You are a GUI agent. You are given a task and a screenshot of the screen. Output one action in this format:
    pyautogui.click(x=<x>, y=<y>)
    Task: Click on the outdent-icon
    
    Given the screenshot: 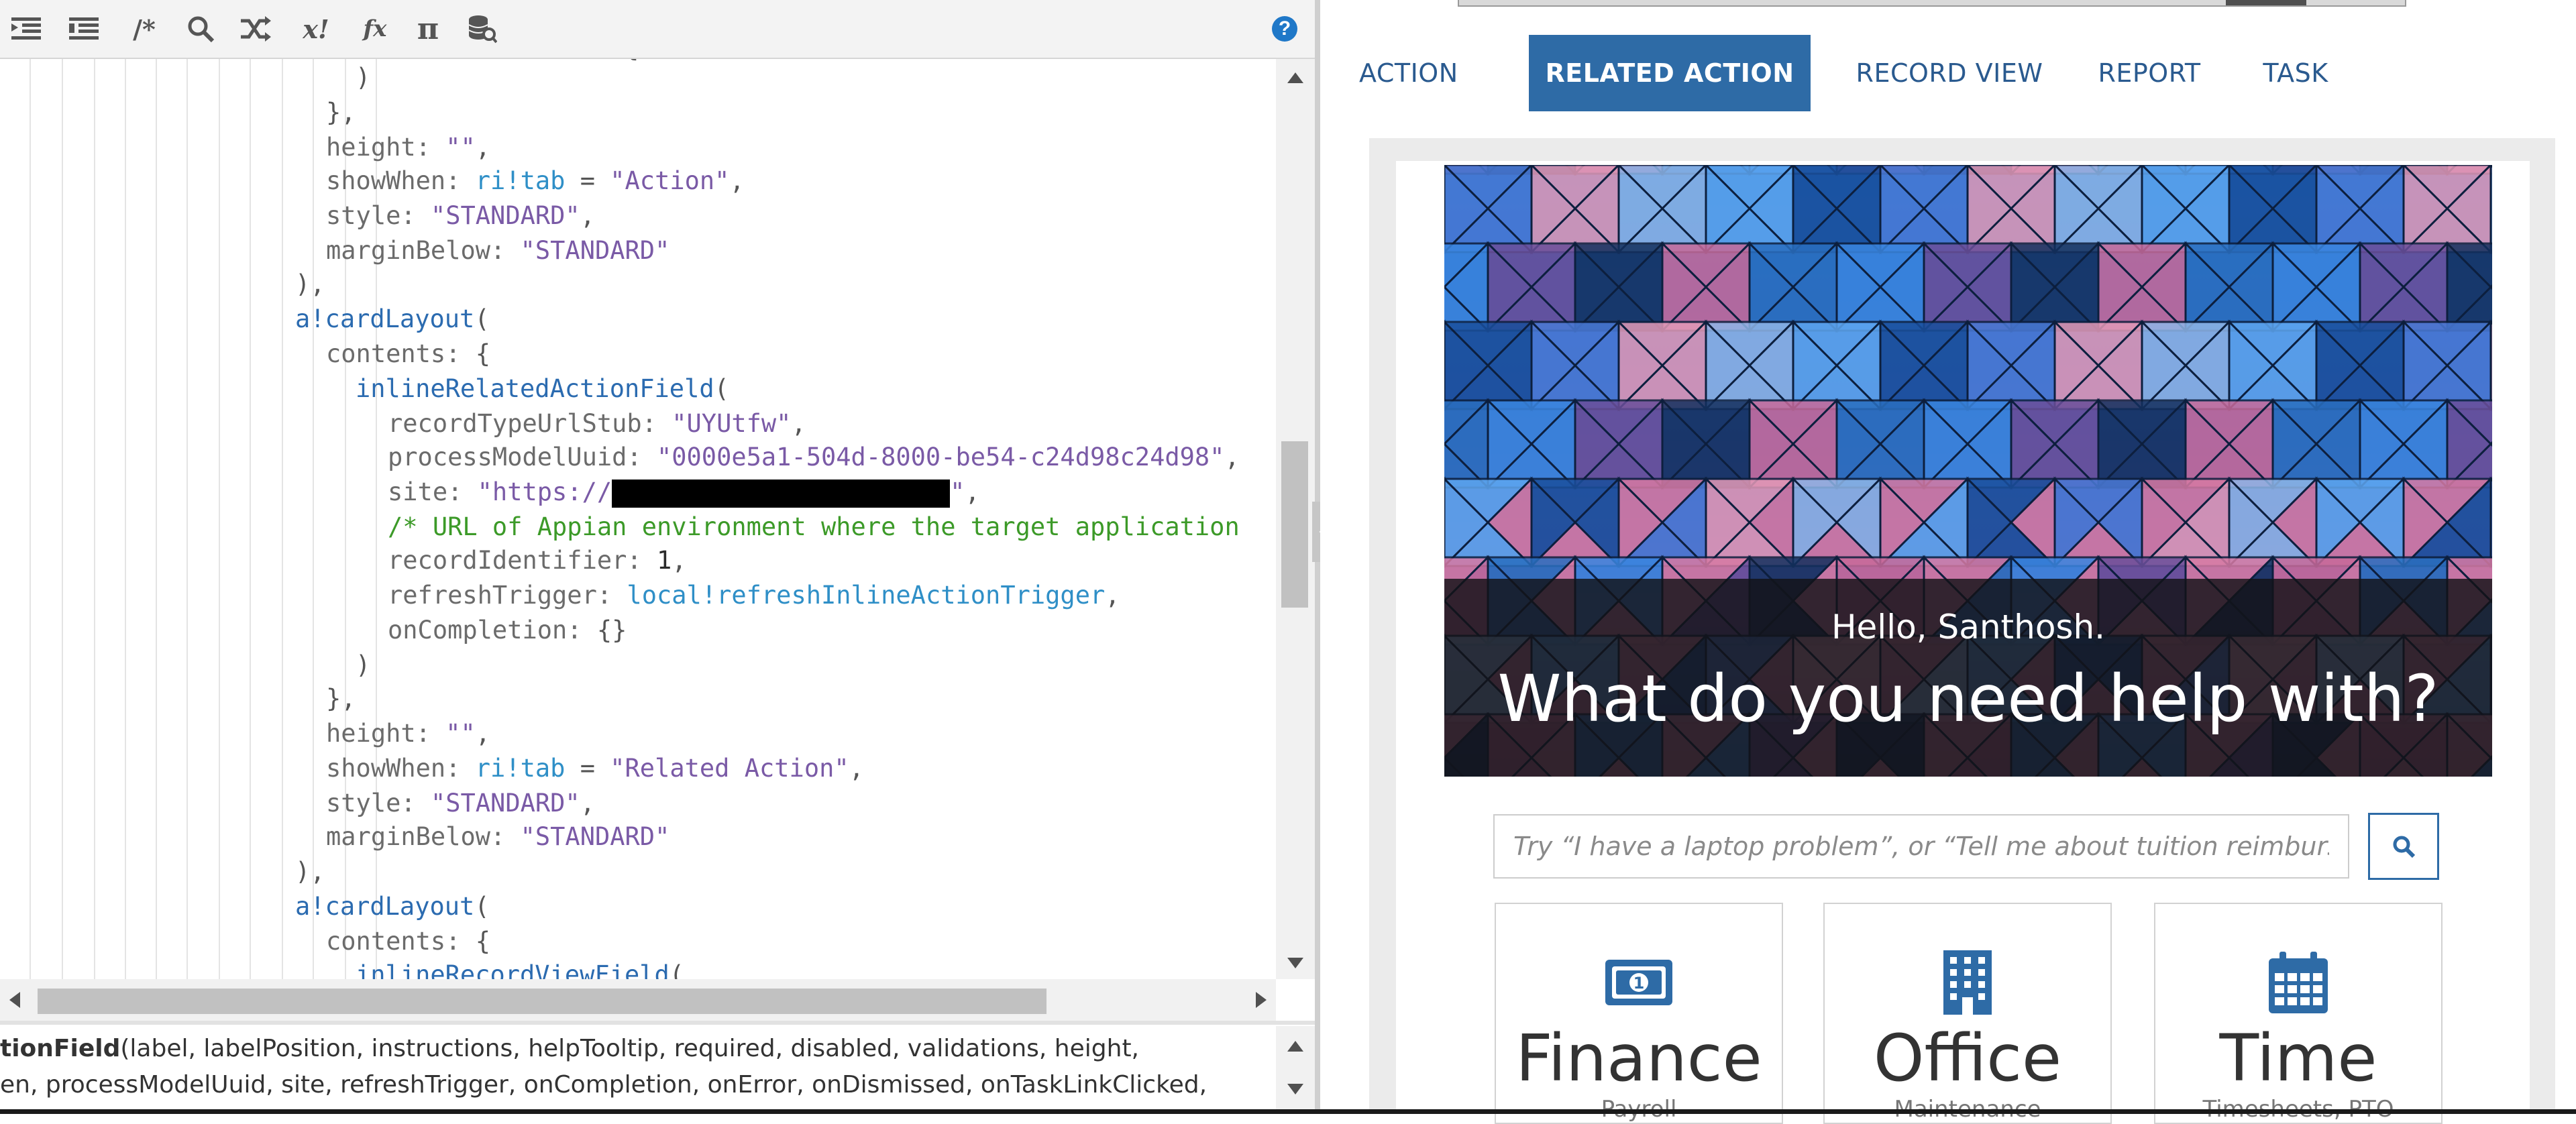 What is the action you would take?
    pyautogui.click(x=83, y=28)
    